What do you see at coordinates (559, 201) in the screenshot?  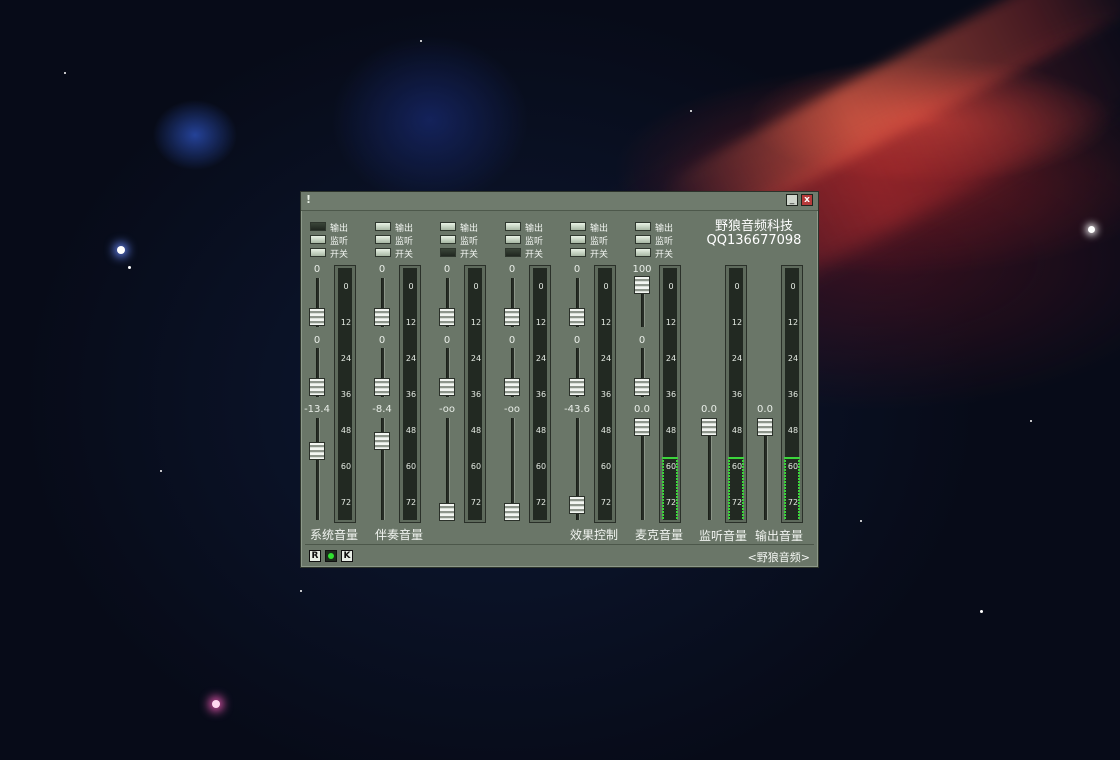 I see `title-bar: ! _ x` at bounding box center [559, 201].